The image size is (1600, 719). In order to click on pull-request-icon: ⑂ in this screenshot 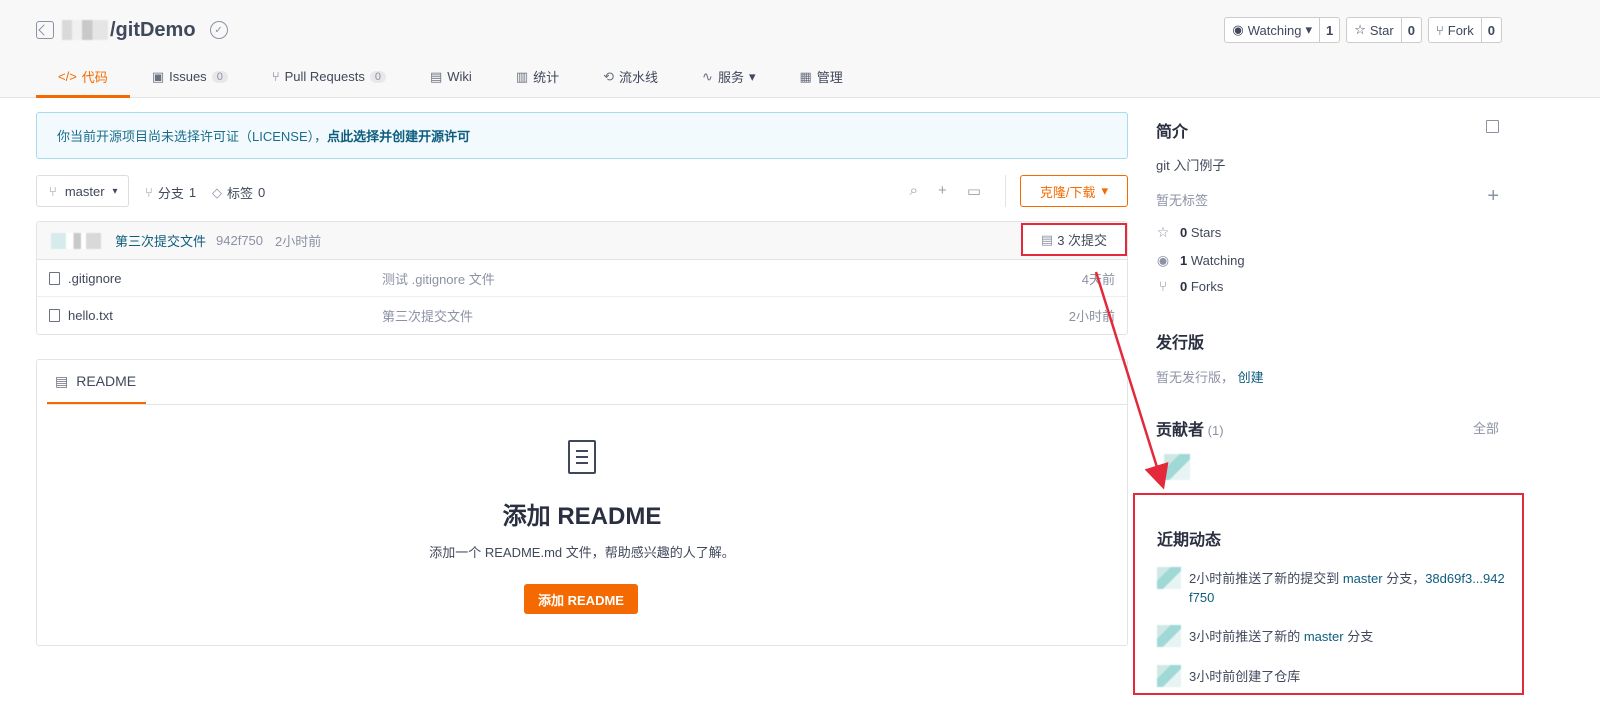, I will do `click(275, 76)`.